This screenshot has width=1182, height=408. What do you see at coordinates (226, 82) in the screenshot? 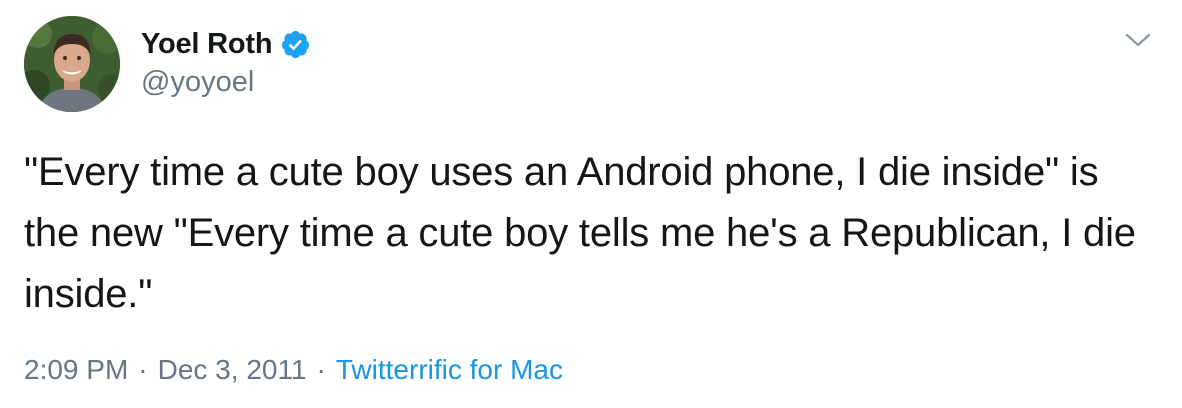
I see `handle: @yoyoel` at bounding box center [226, 82].